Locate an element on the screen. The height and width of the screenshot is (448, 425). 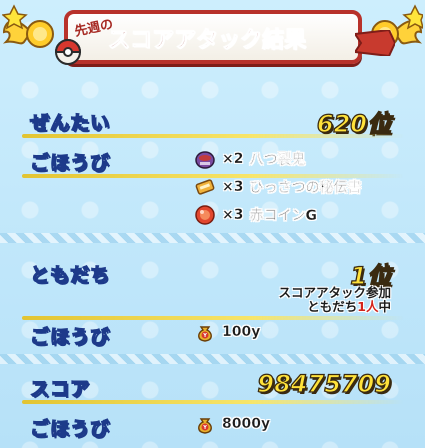
yokai-ball-icon is located at coordinates (68, 52).